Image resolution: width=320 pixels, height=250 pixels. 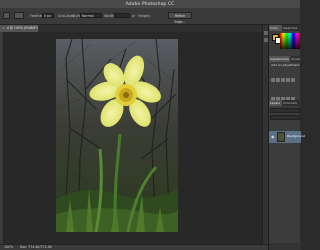 I want to click on layers-panel-tabs: Layers Channels, so click(x=285, y=103).